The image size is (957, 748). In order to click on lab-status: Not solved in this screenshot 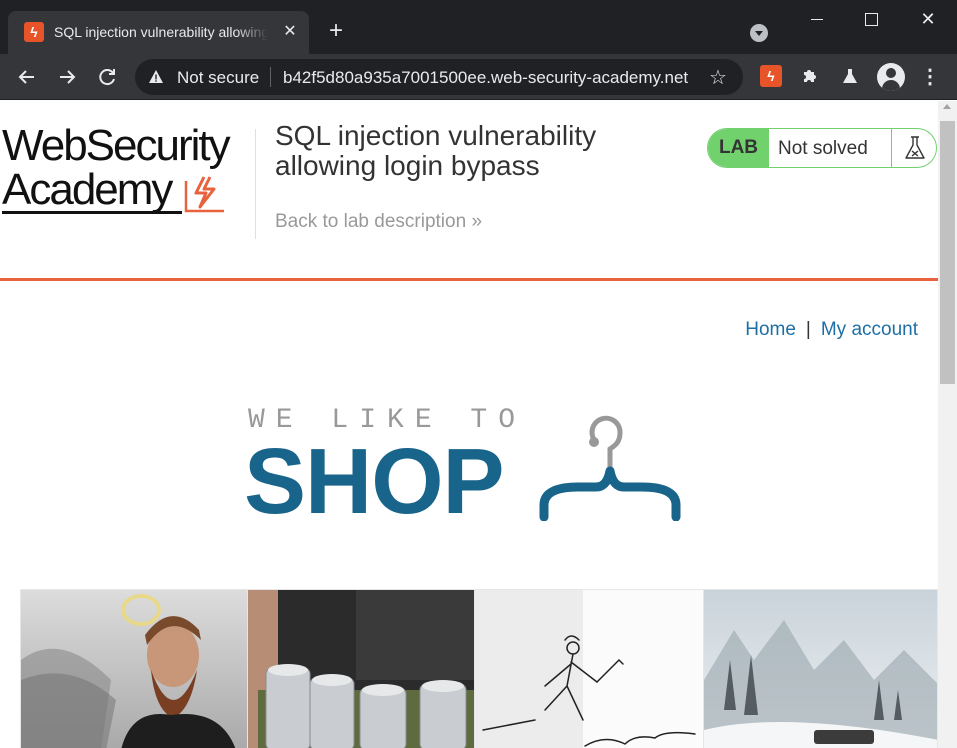, I will do `click(823, 148)`.